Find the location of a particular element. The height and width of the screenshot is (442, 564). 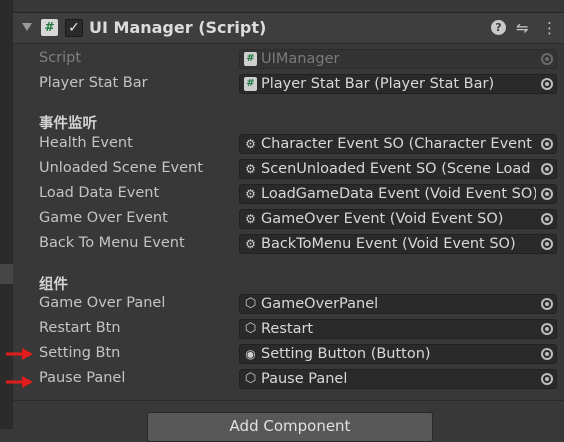

pause-panel-label: Pause Panel is located at coordinates (82, 378).